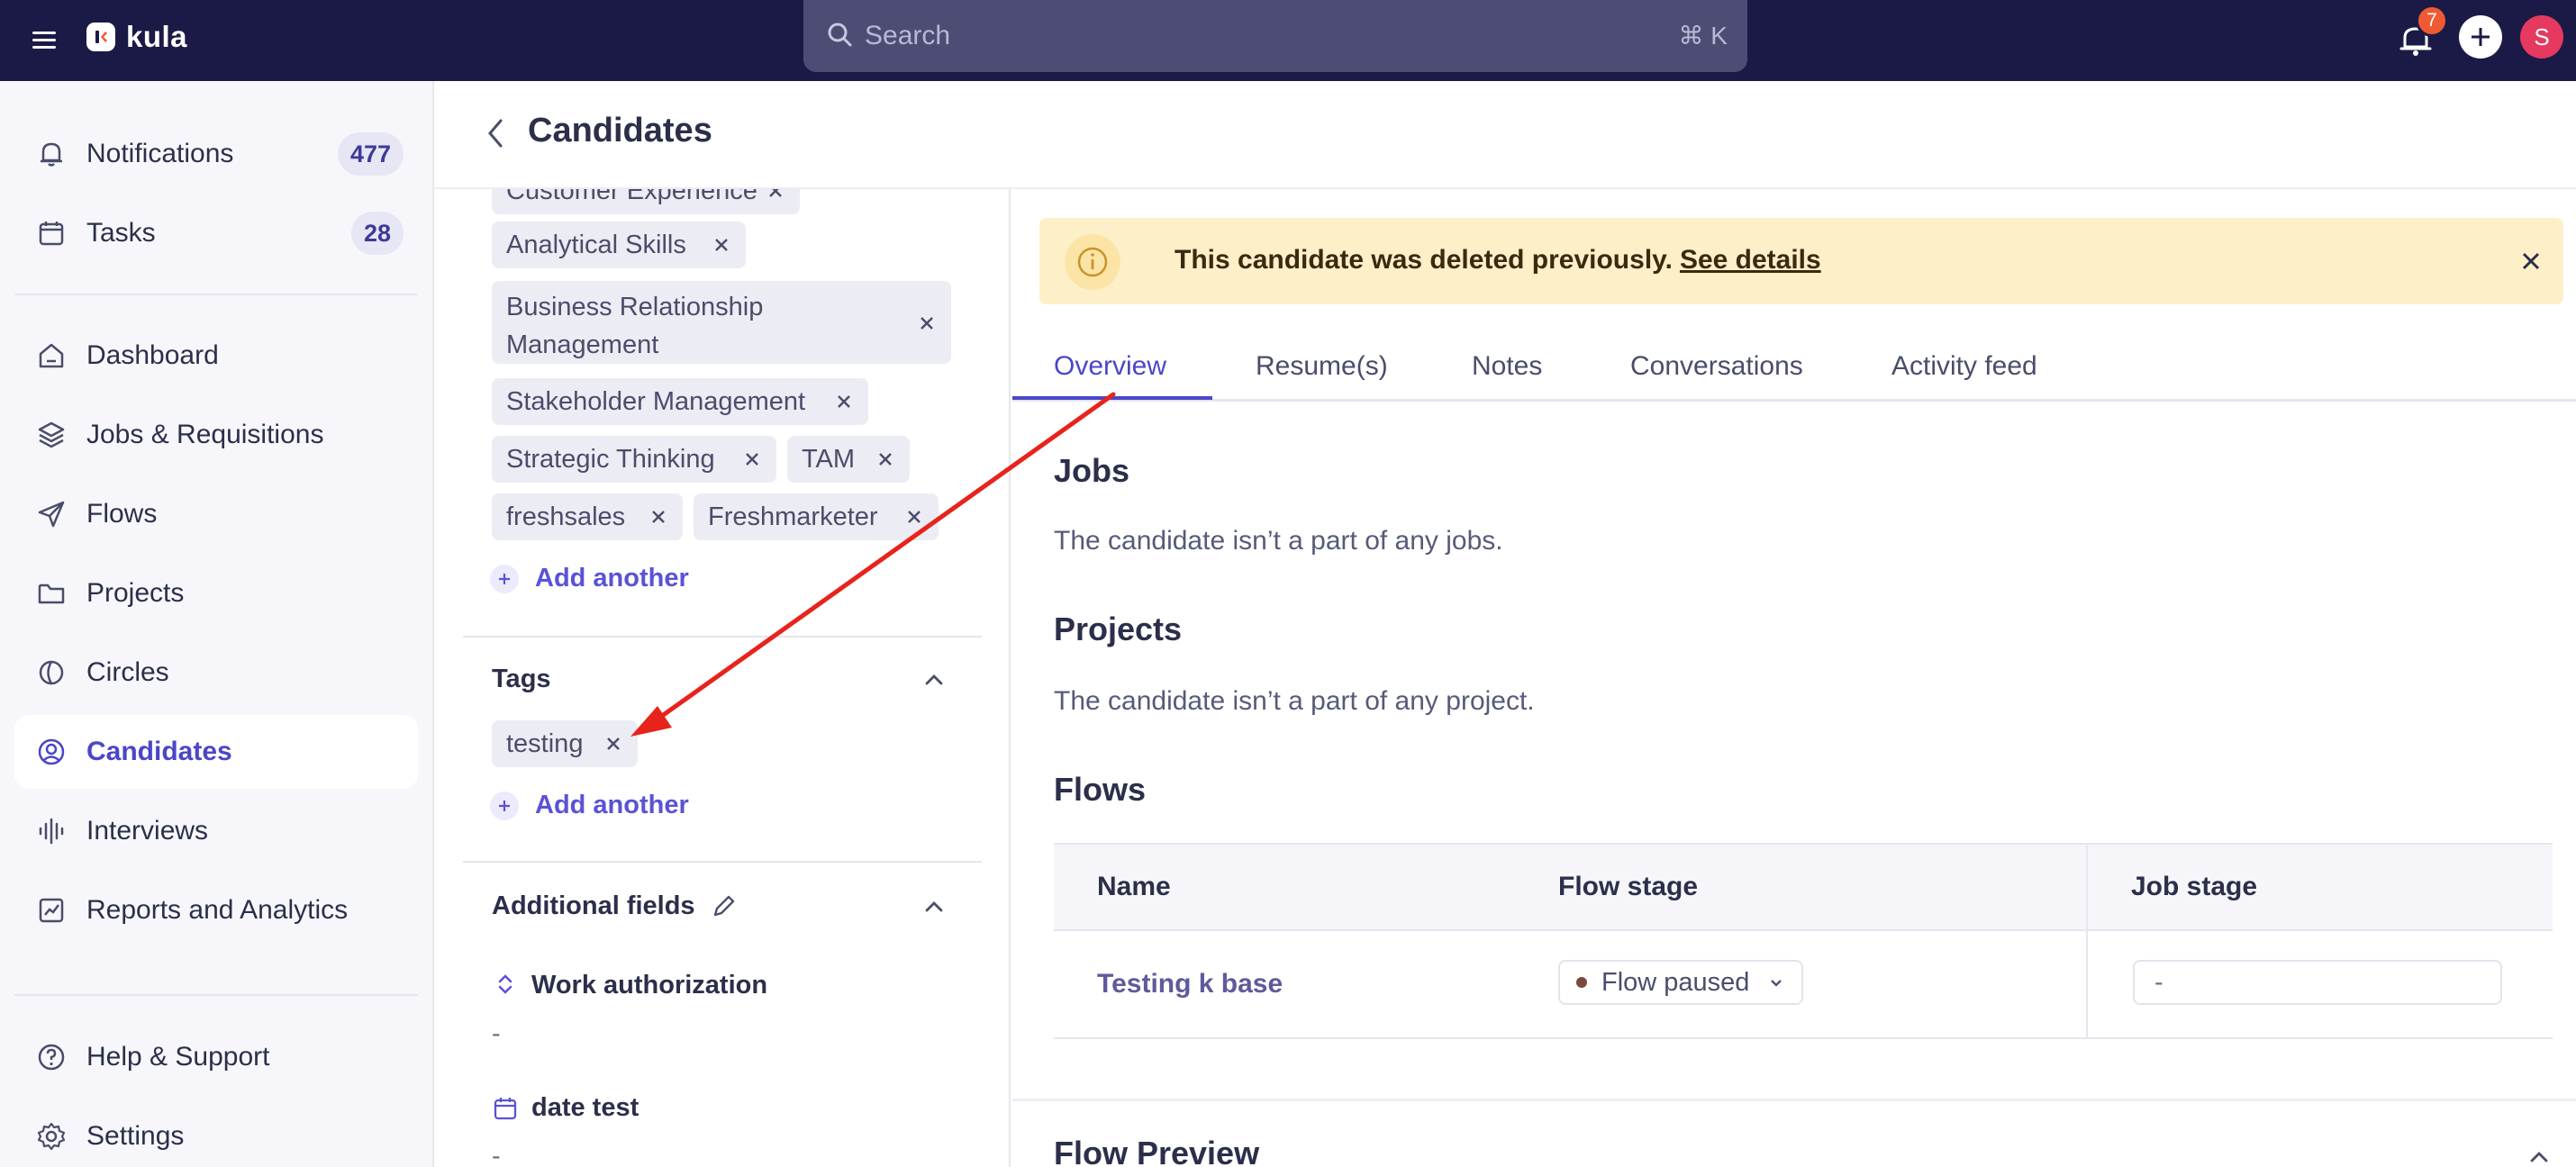  I want to click on sidebar-item-candidates: Candidates, so click(216, 752).